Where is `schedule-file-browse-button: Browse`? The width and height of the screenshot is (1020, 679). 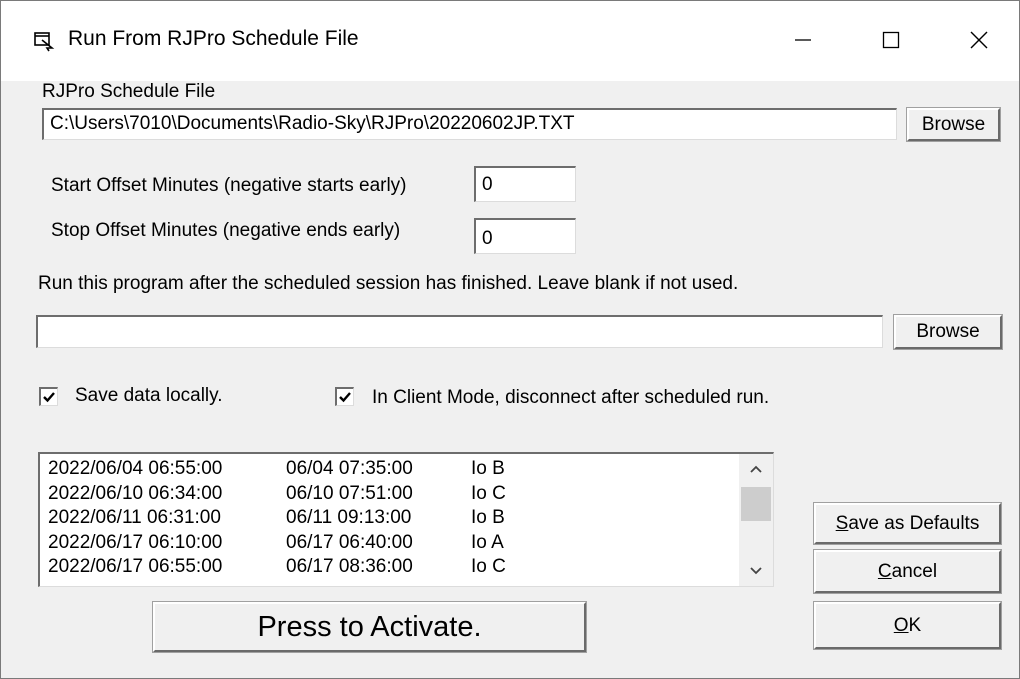 schedule-file-browse-button: Browse is located at coordinates (953, 124).